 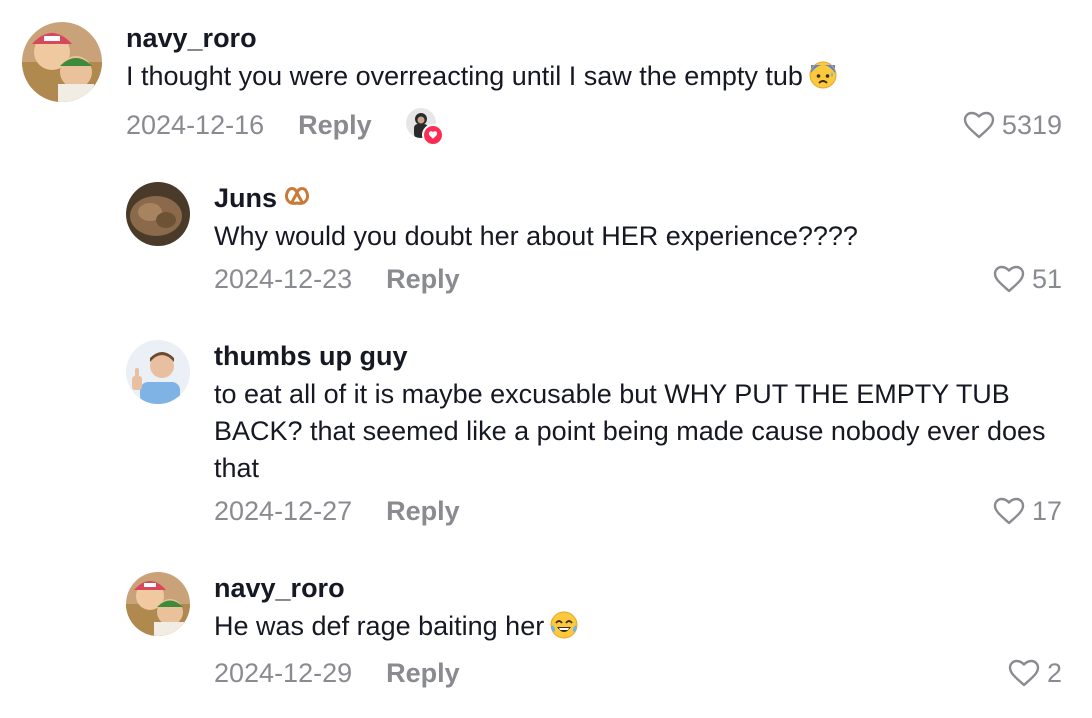 What do you see at coordinates (432, 135) in the screenshot?
I see `heart-badge-icon` at bounding box center [432, 135].